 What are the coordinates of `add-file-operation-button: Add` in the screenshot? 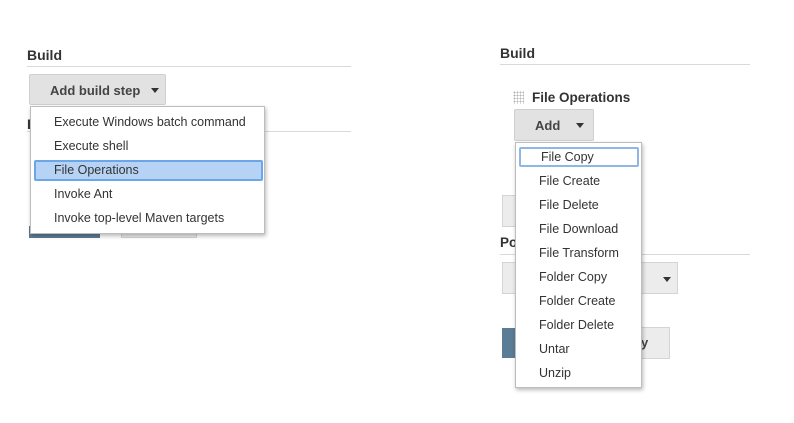 It's located at (554, 125).